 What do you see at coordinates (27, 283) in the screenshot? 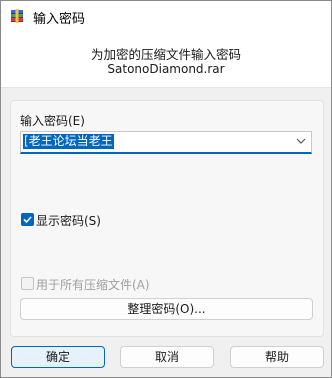
I see `use-all-archives-checkbox` at bounding box center [27, 283].